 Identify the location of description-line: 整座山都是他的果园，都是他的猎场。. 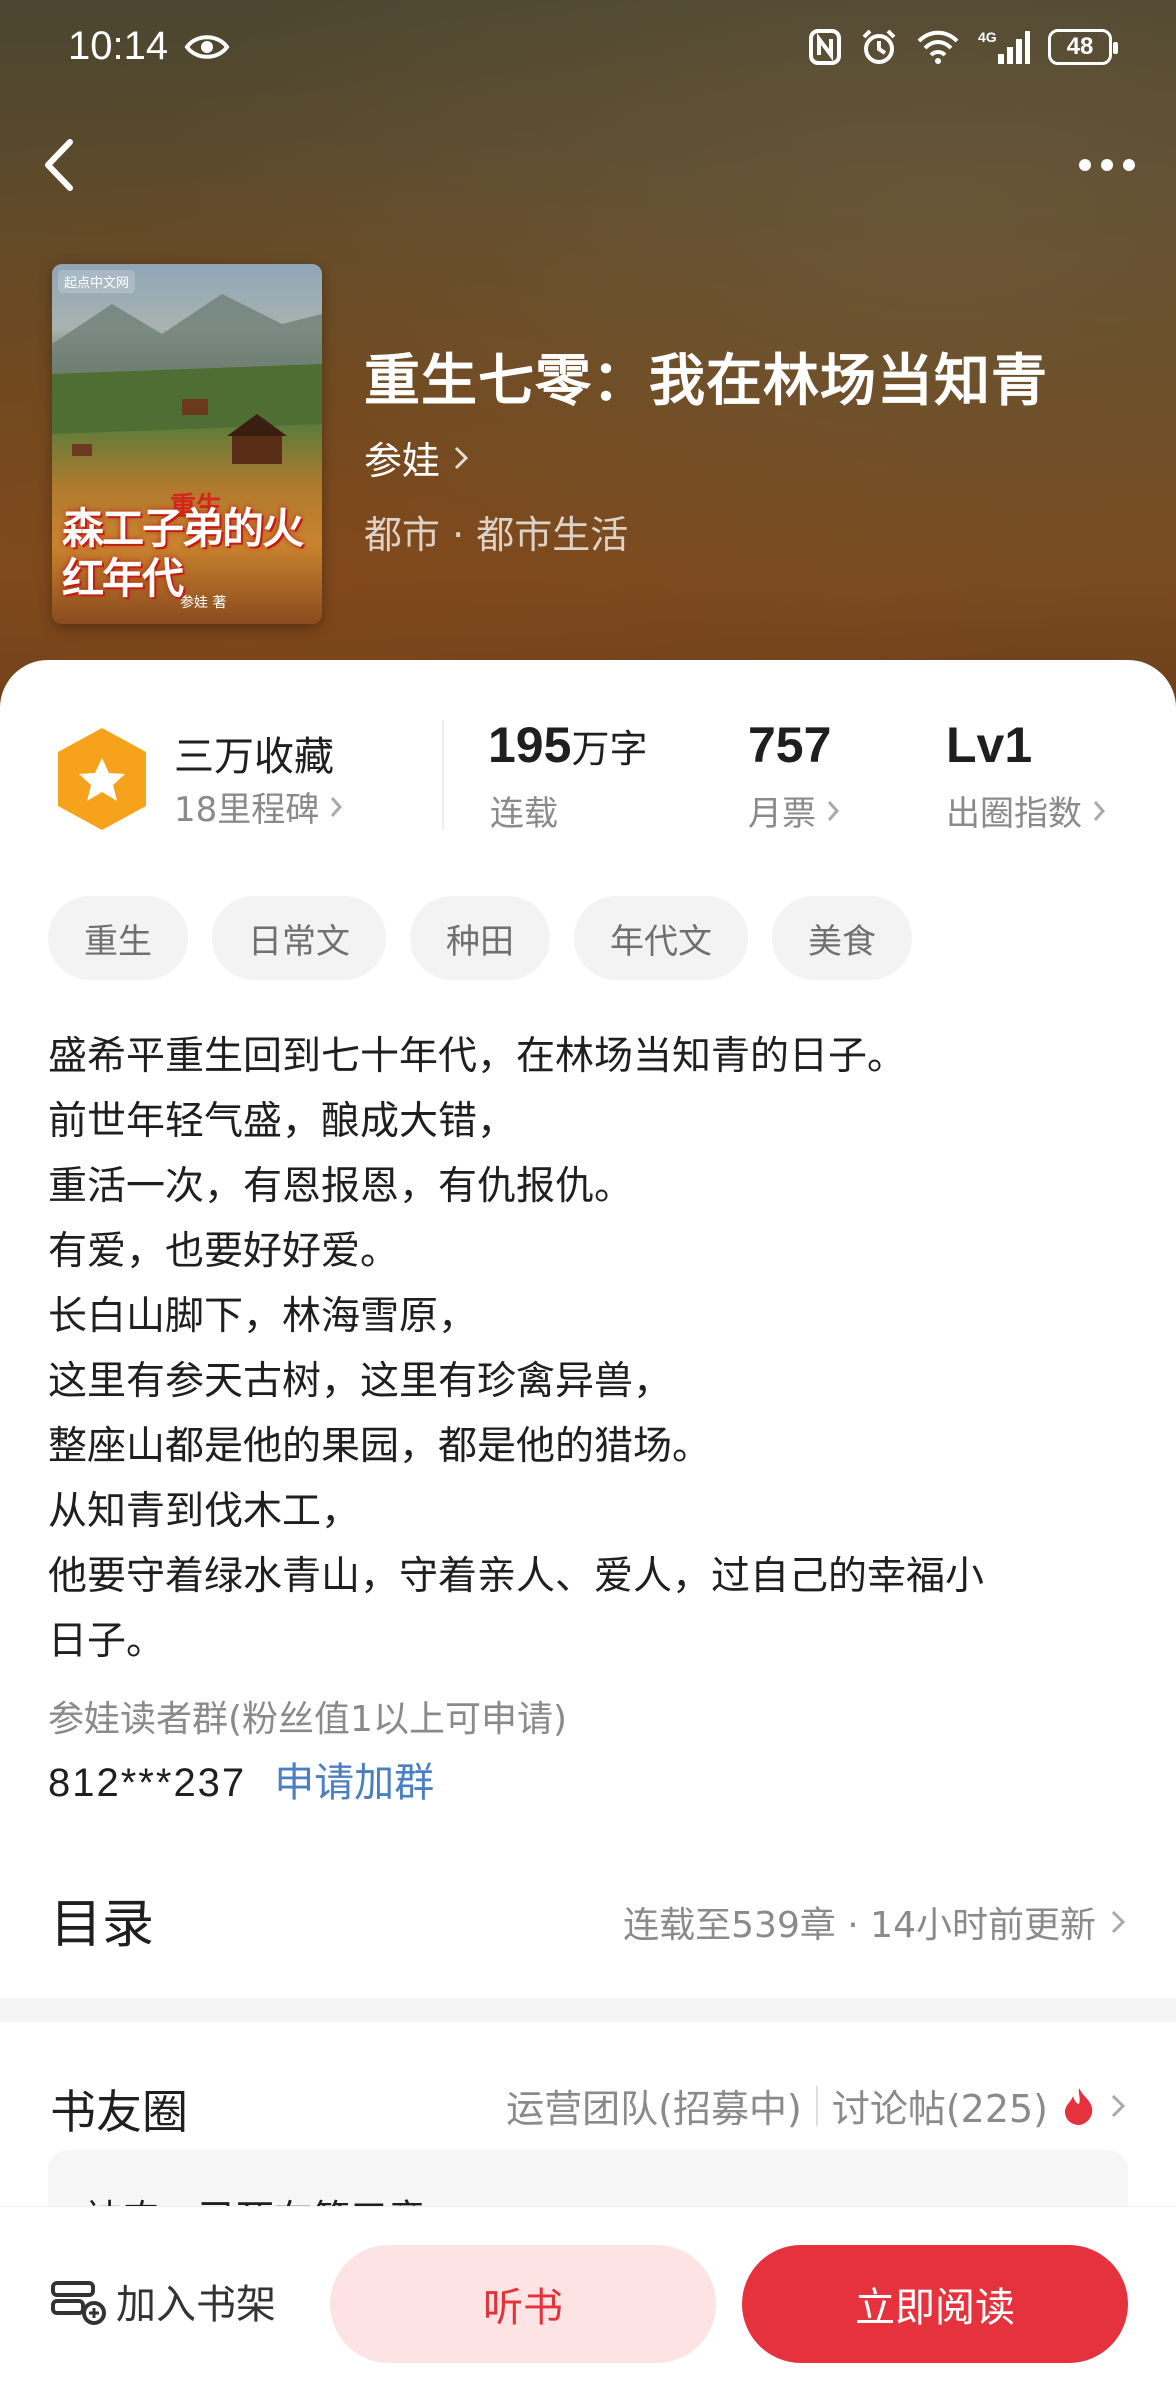
(380, 1446).